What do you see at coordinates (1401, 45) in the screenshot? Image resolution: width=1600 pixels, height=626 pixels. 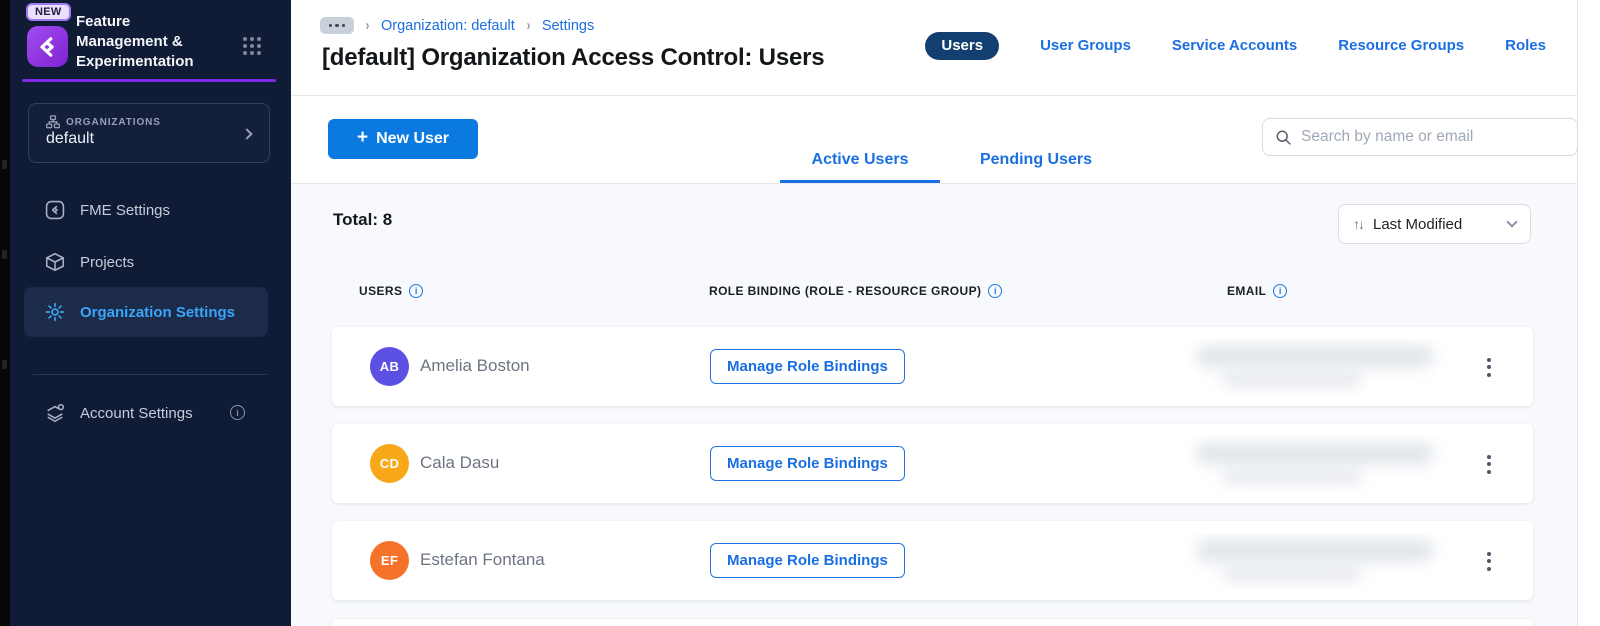 I see `nav-tab-resource-groups: Resource Groups` at bounding box center [1401, 45].